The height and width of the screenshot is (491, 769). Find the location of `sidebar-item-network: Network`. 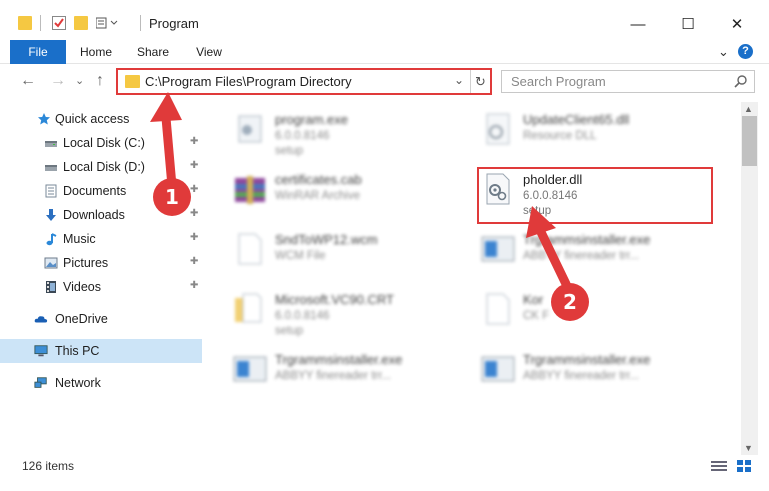

sidebar-item-network: Network is located at coordinates (102, 383).